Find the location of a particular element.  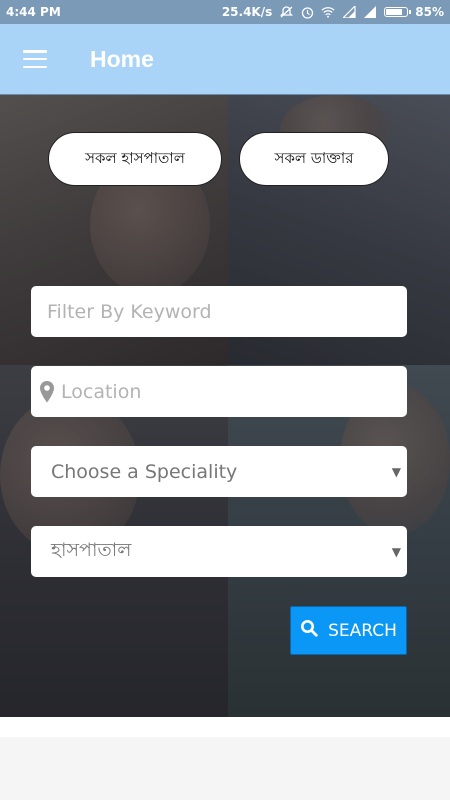

hamburger-menu-icon is located at coordinates (35, 59).